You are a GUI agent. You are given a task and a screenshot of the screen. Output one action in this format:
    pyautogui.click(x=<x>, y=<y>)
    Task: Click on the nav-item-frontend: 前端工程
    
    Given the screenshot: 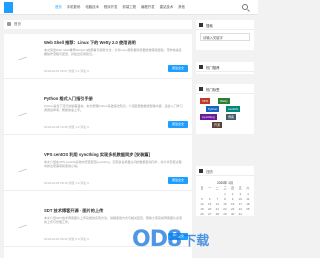 What is the action you would take?
    pyautogui.click(x=129, y=6)
    